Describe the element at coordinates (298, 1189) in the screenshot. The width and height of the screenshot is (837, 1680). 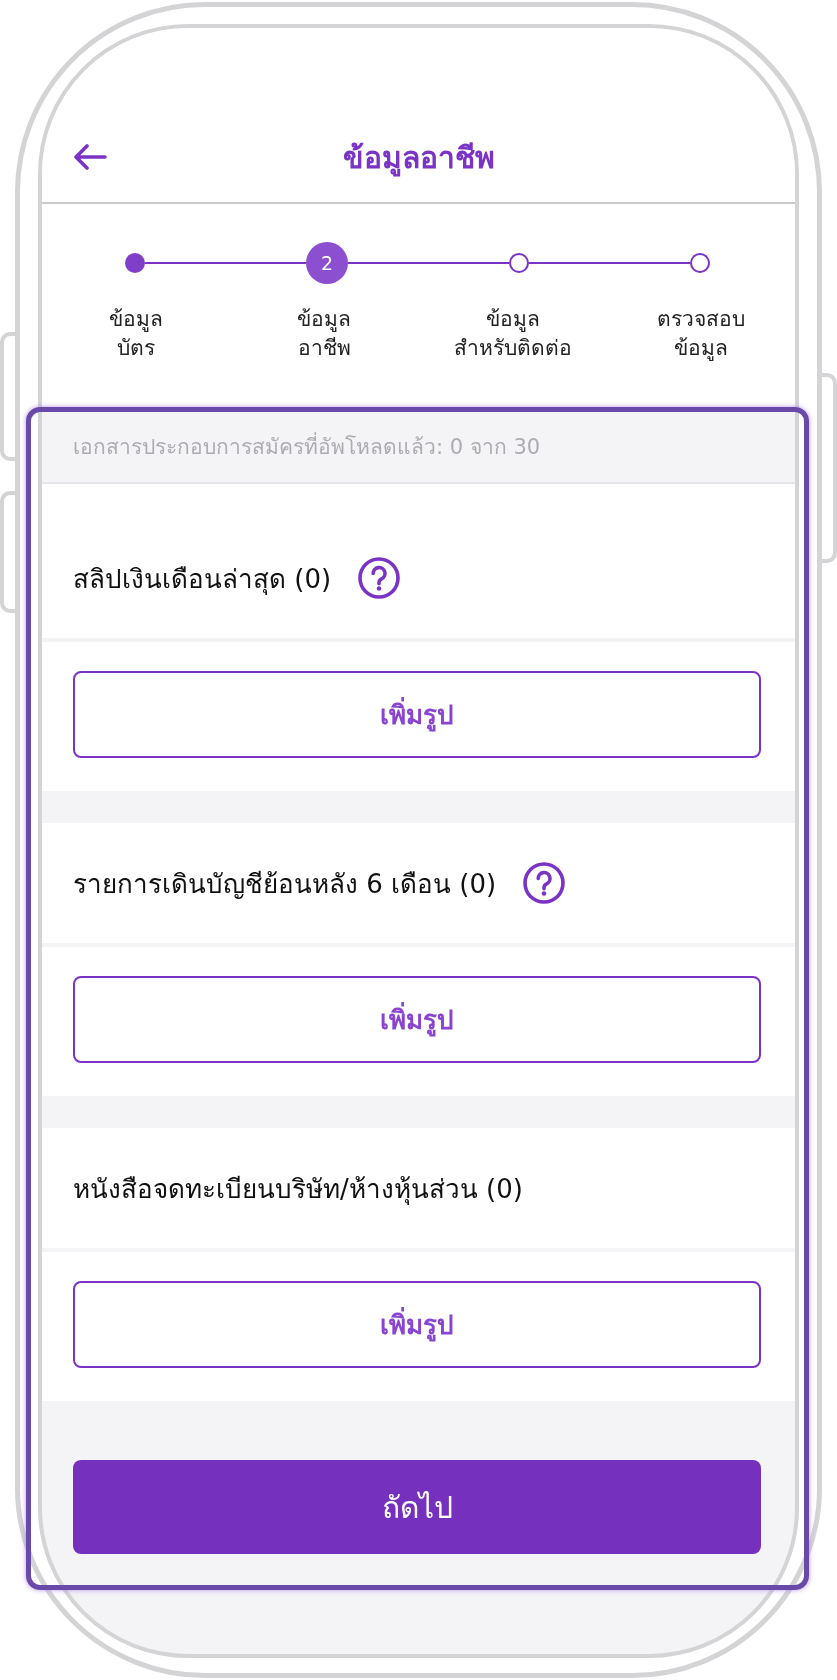
I see `document-title: หนังสือจดทะเบียนบริษัท/ห้างหุ้นส่วน (0)` at that location.